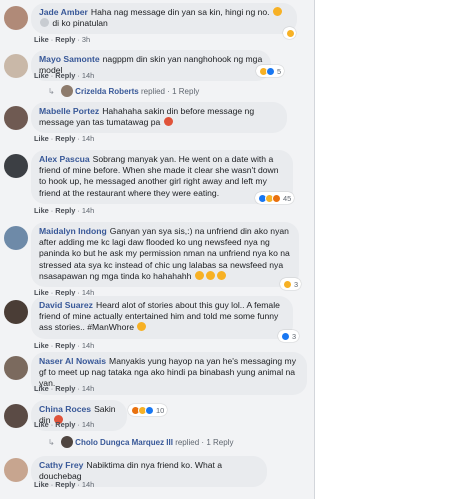  What do you see at coordinates (168, 122) in the screenshot?
I see `angry-emoji-icon` at bounding box center [168, 122].